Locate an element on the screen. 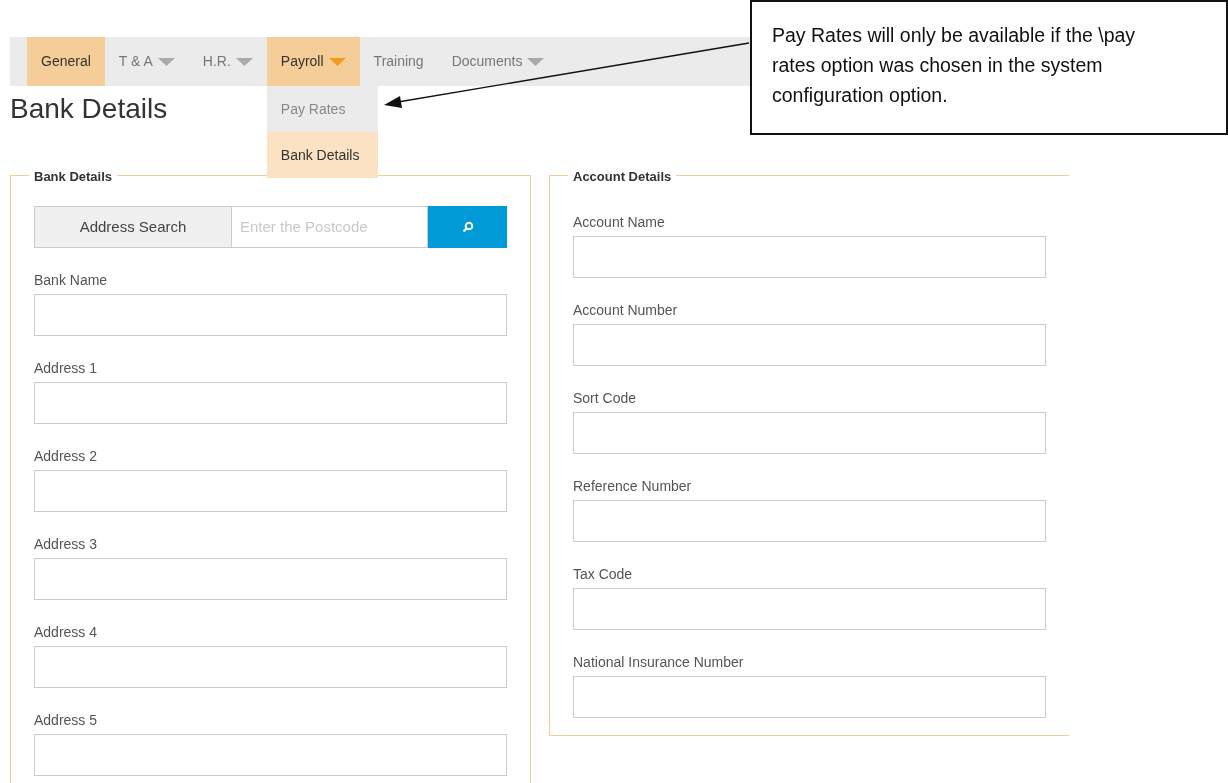  field-label: Bank Name is located at coordinates (71, 280).